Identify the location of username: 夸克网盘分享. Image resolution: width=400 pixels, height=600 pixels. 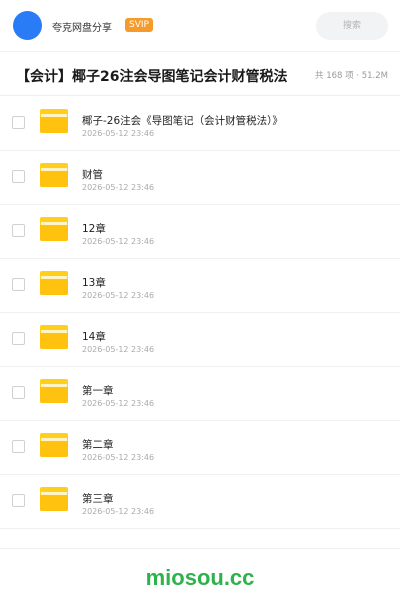
(82, 28).